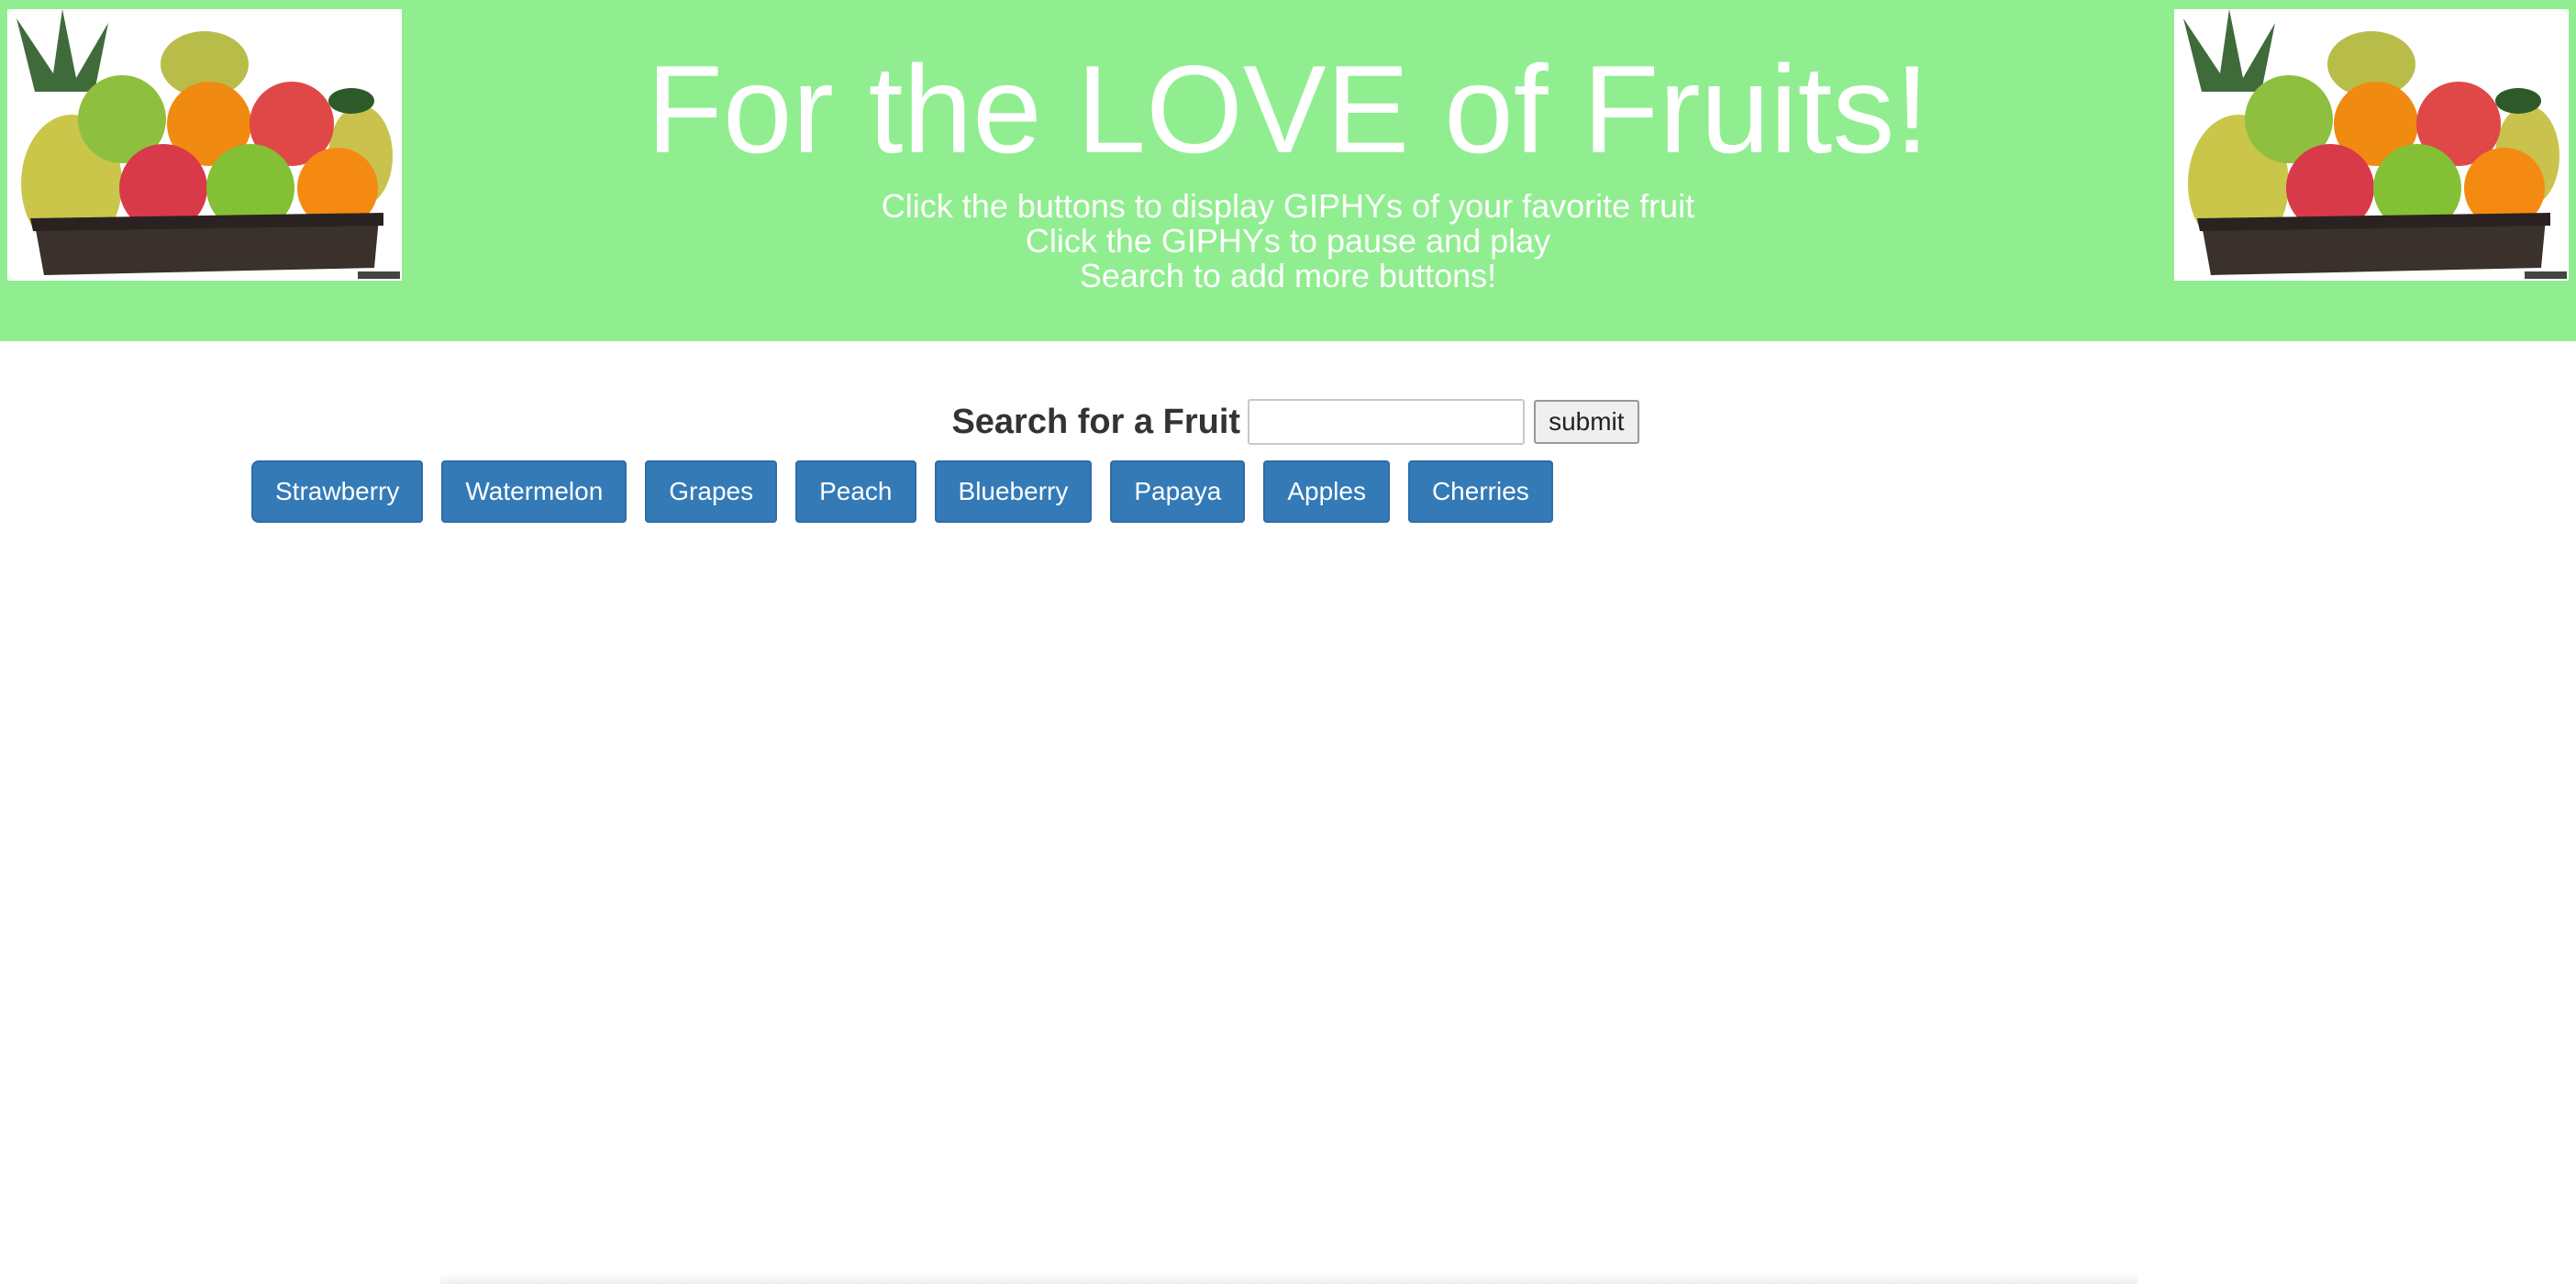 The height and width of the screenshot is (1284, 2576). I want to click on watermark, so click(2546, 275).